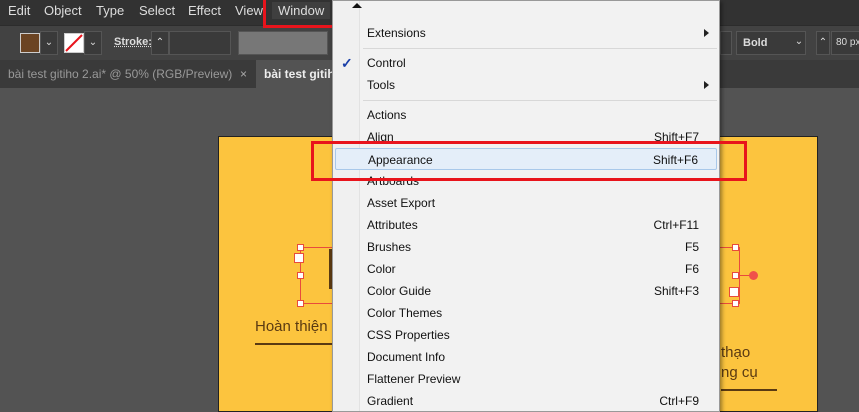 Image resolution: width=859 pixels, height=412 pixels. Describe the element at coordinates (526, 313) in the screenshot. I see `menu-item-color-themes: Color Themes` at that location.